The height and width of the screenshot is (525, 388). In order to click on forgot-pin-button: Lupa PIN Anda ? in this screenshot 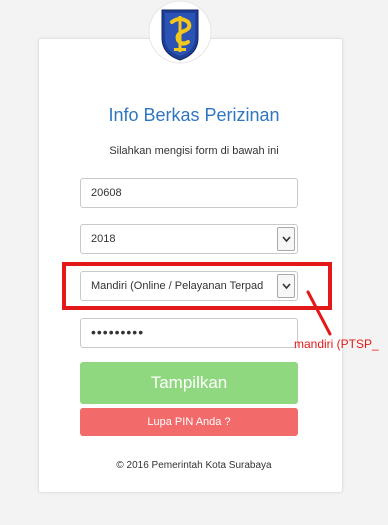, I will do `click(189, 422)`.